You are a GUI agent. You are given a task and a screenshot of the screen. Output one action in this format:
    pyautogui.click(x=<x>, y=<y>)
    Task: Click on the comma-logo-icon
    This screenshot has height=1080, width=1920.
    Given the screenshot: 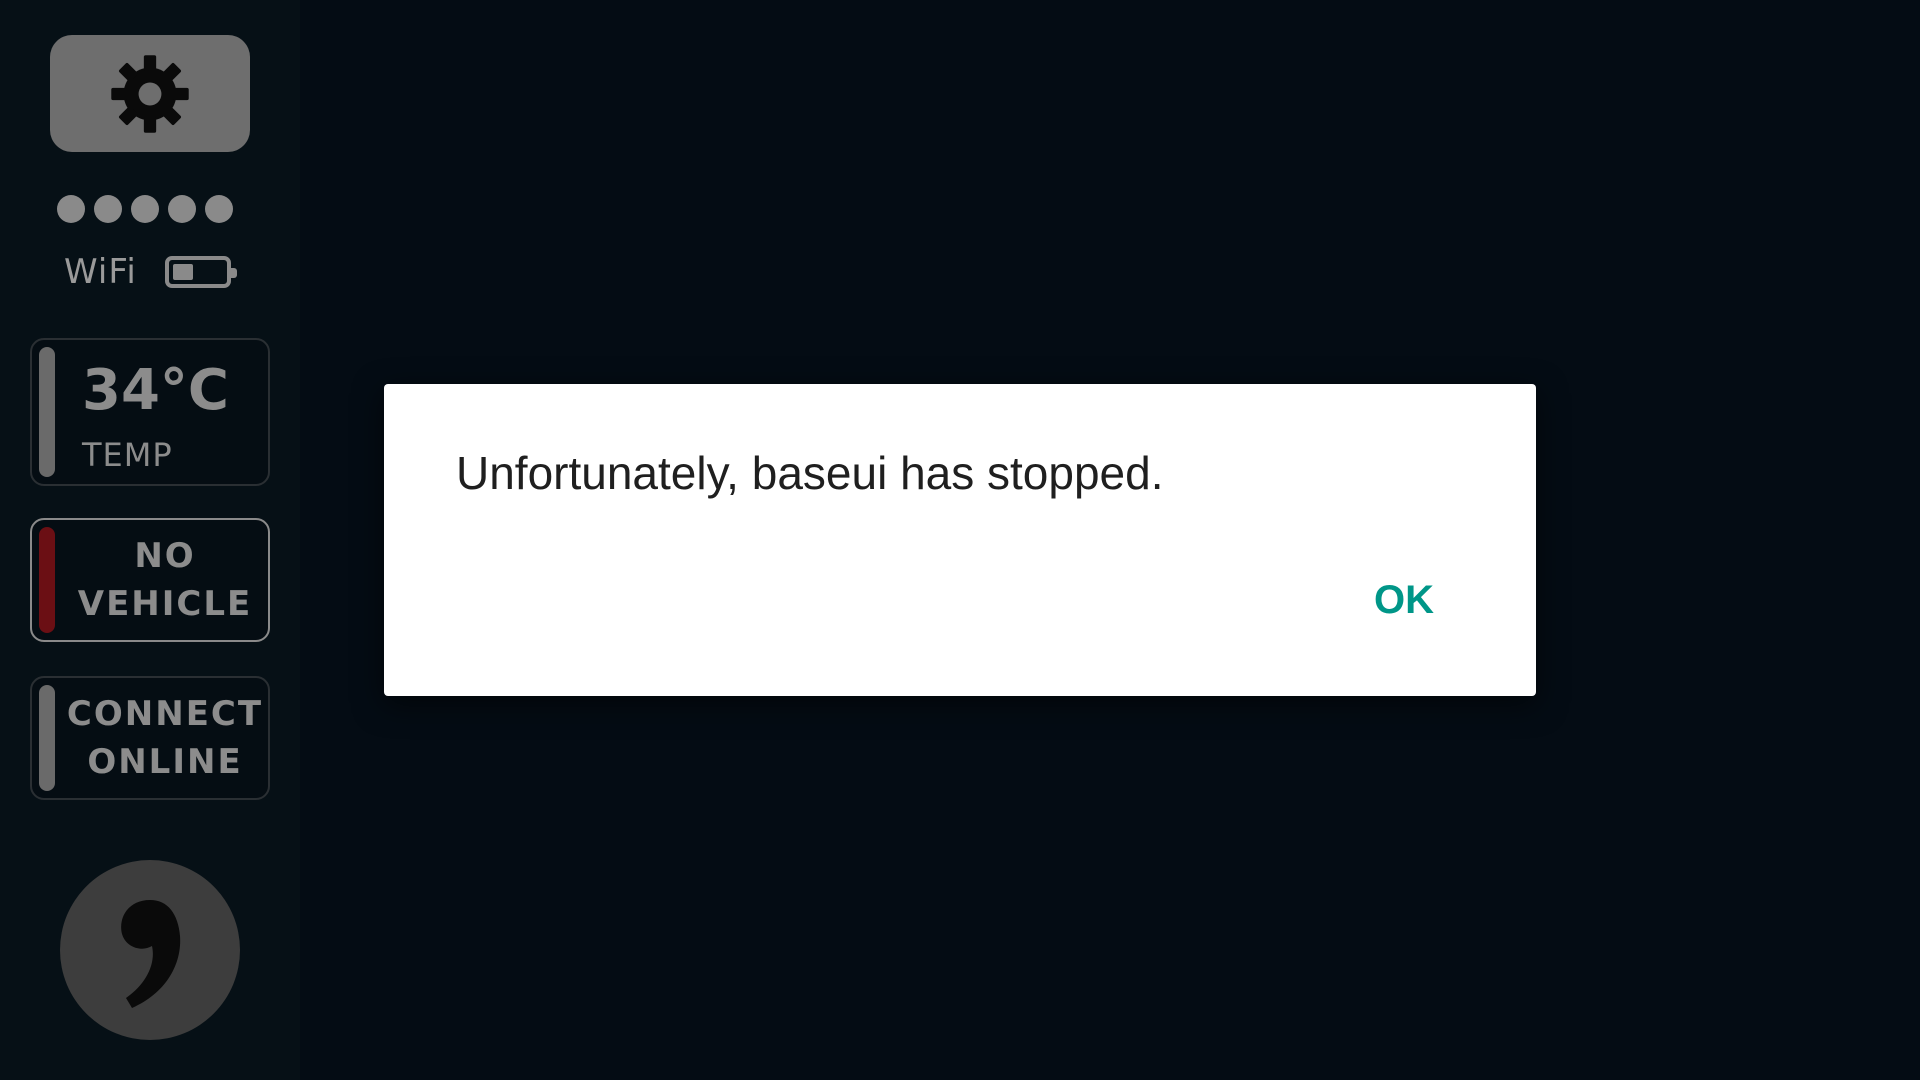 What is the action you would take?
    pyautogui.click(x=151, y=954)
    